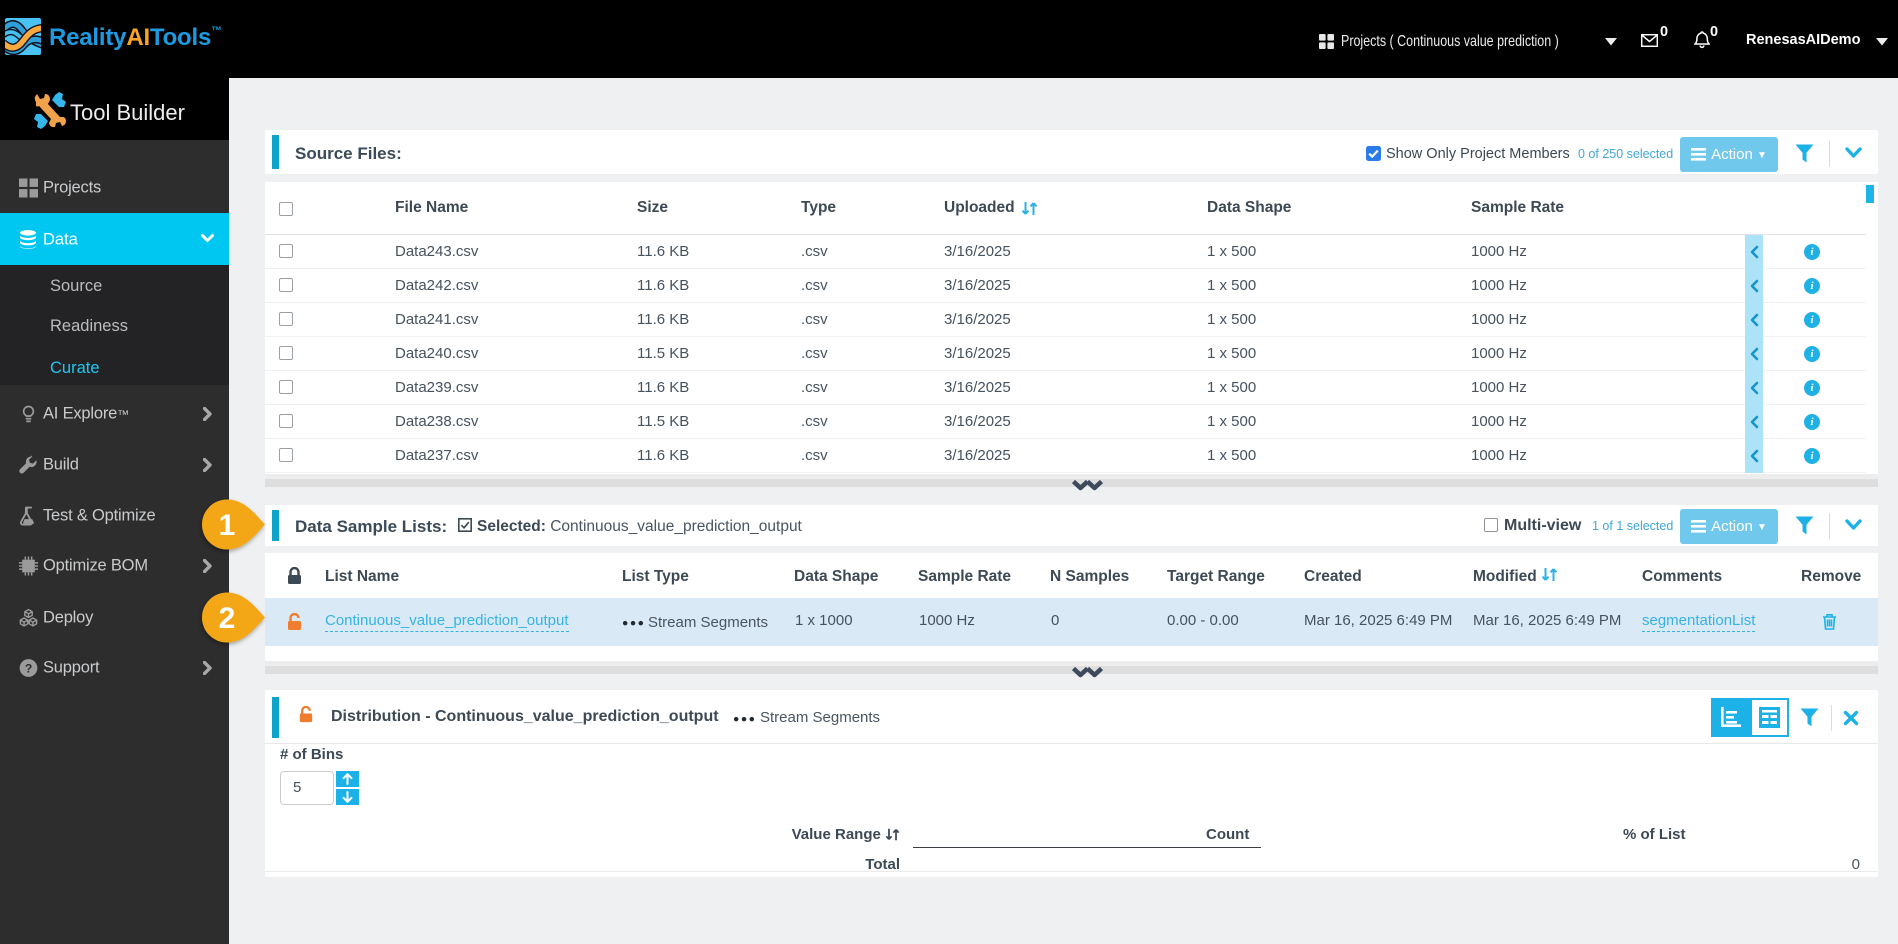 Image resolution: width=1898 pixels, height=944 pixels. Describe the element at coordinates (227, 618) in the screenshot. I see `svg-text: 2` at that location.